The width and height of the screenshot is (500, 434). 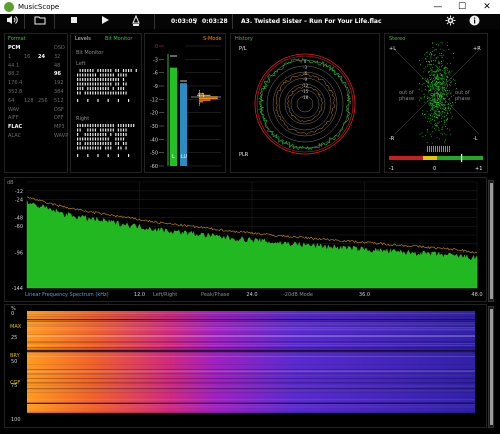 I want to click on maximize-button: ☐, so click(x=462, y=7).